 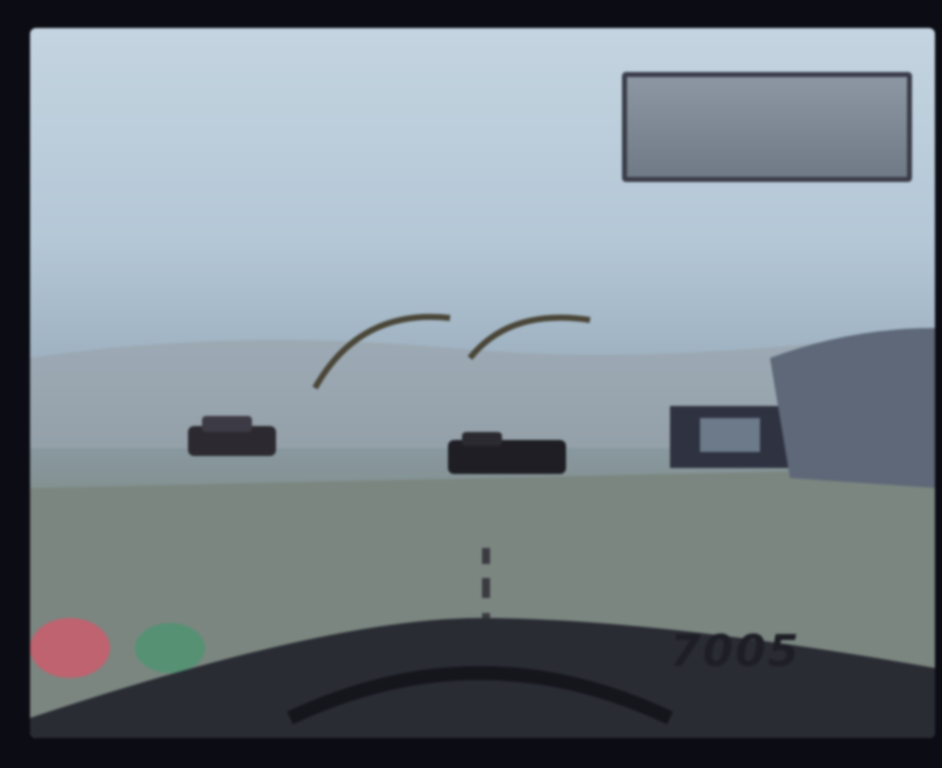 What do you see at coordinates (70, 648) in the screenshot?
I see `roadside-flowers` at bounding box center [70, 648].